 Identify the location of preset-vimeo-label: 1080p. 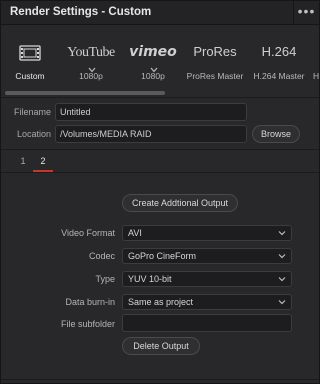
(153, 76).